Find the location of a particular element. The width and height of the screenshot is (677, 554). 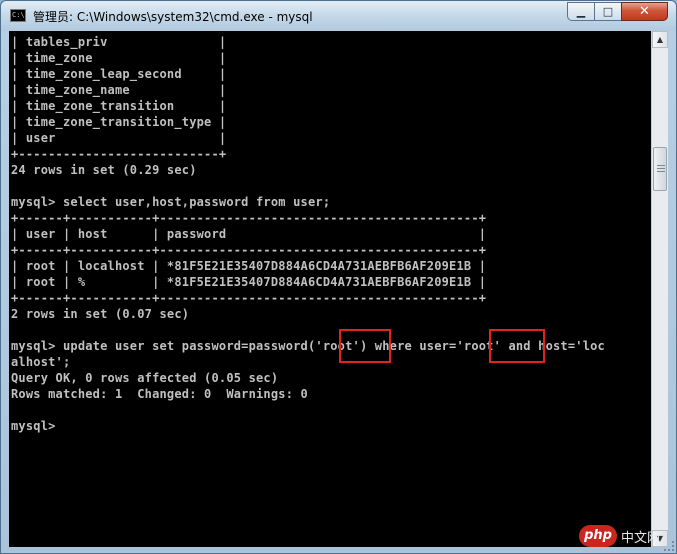

cmd-icon: C:\ is located at coordinates (18, 15).